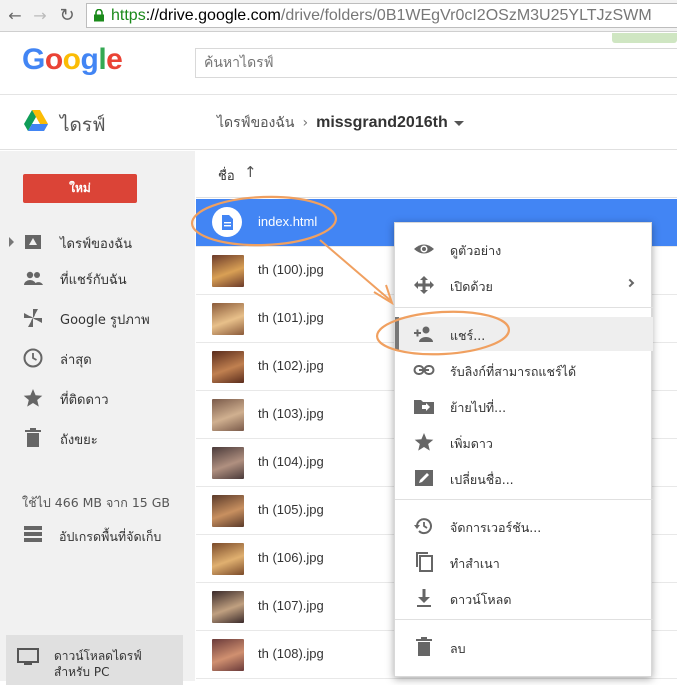 This screenshot has width=677, height=685. I want to click on sidebar-item-shared: ที่แชร์กับฉัน, so click(97, 278).